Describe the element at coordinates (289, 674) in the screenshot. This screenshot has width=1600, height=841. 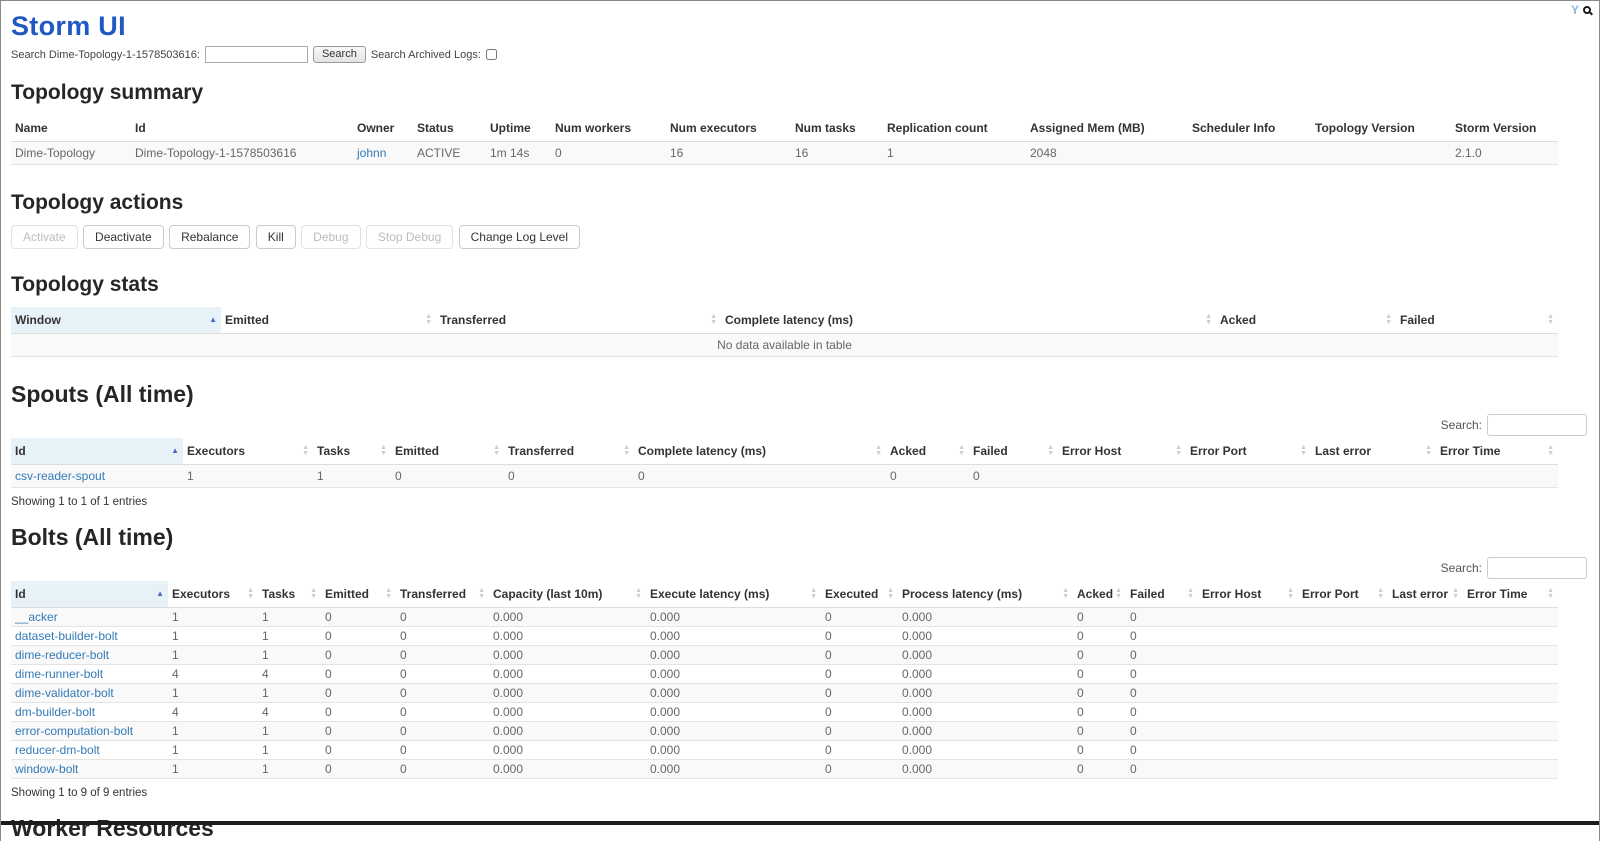
I see `table-cell: 4` at that location.